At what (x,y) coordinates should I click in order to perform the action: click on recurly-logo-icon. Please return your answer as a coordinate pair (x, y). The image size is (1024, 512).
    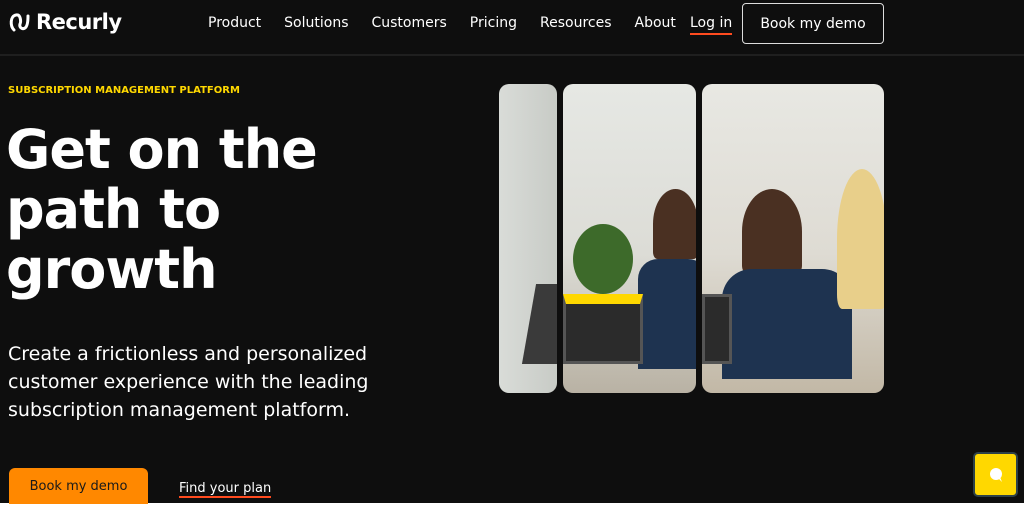
    Looking at the image, I should click on (19, 22).